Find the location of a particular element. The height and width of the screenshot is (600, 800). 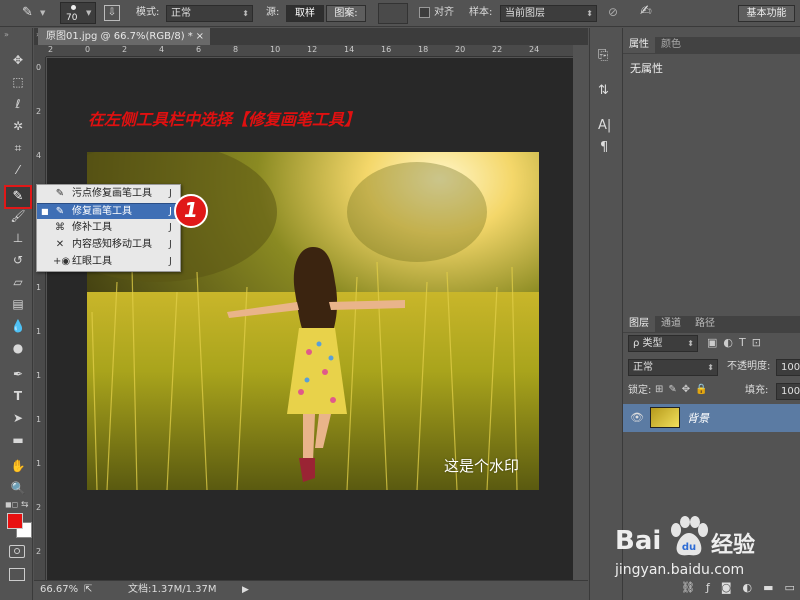

ignore-adjustment-layers-icon: ⊘ is located at coordinates (616, 13).